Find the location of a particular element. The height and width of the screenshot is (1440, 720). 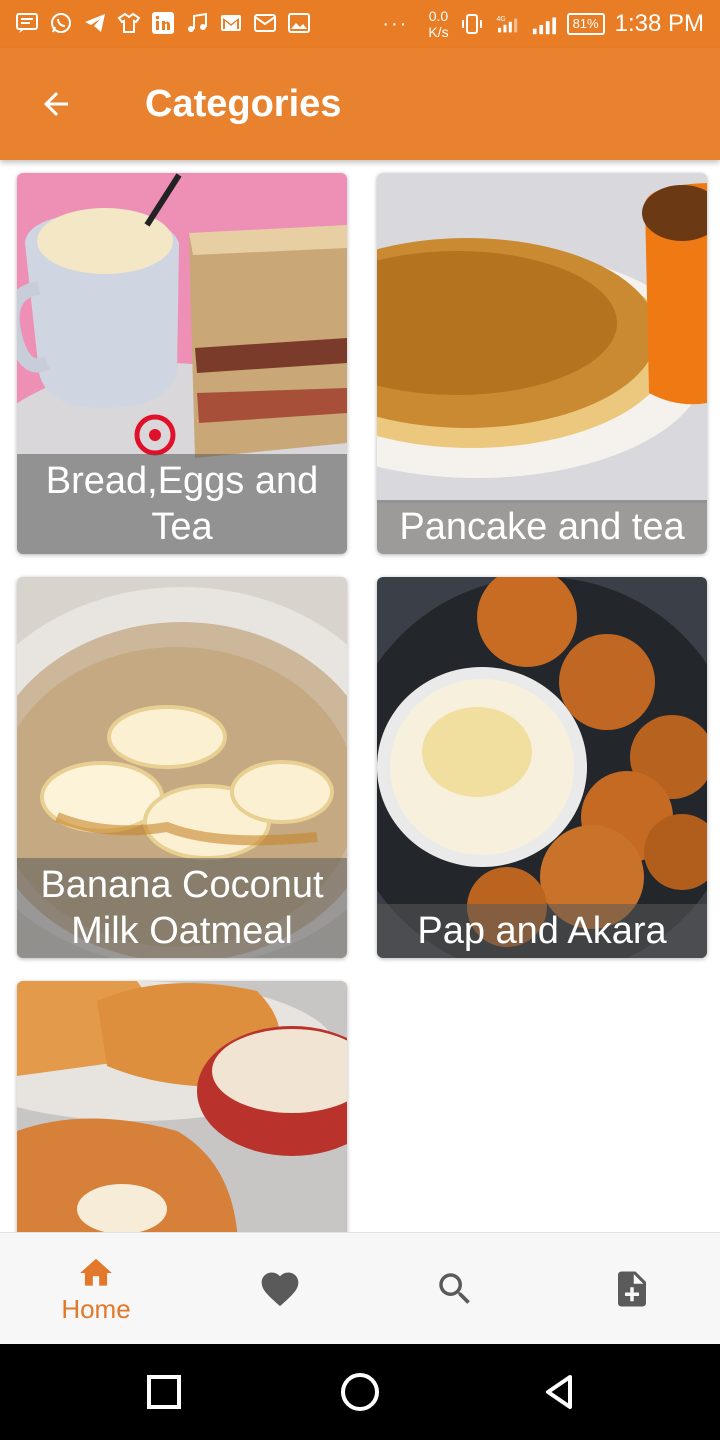

back-button is located at coordinates (56, 104).